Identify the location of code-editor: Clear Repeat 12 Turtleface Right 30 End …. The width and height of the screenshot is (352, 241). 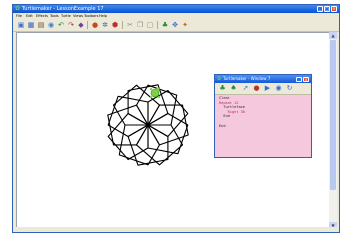
(232, 112).